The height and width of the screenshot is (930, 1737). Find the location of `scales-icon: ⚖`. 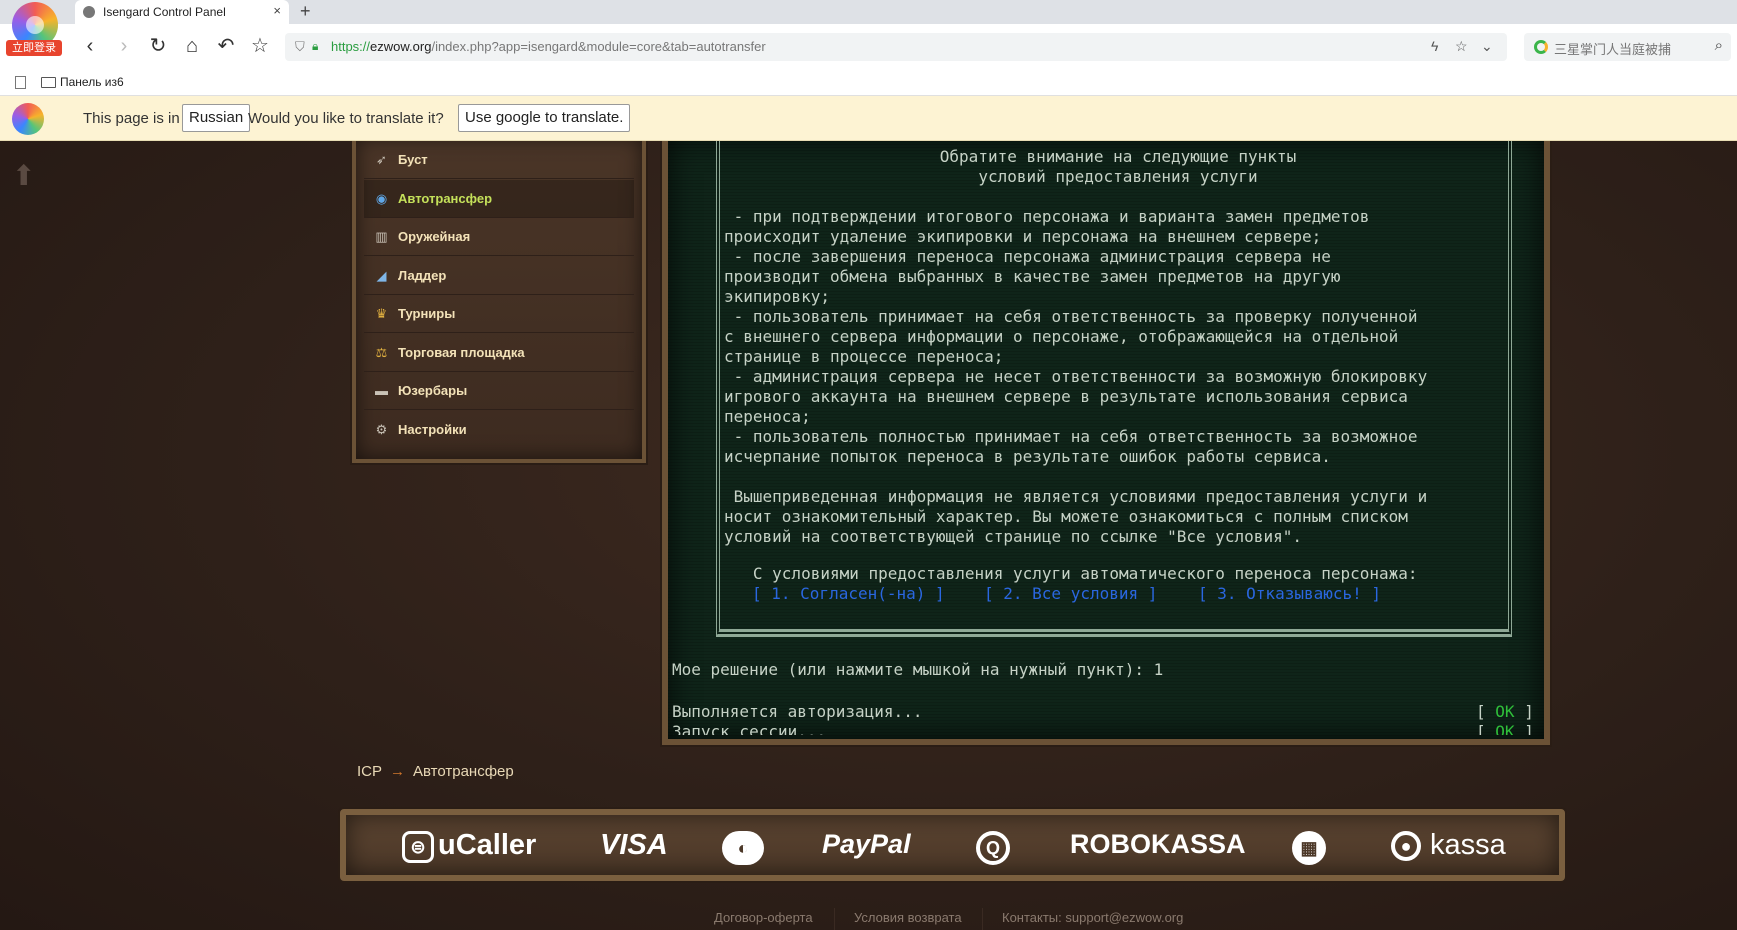

scales-icon: ⚖ is located at coordinates (381, 352).